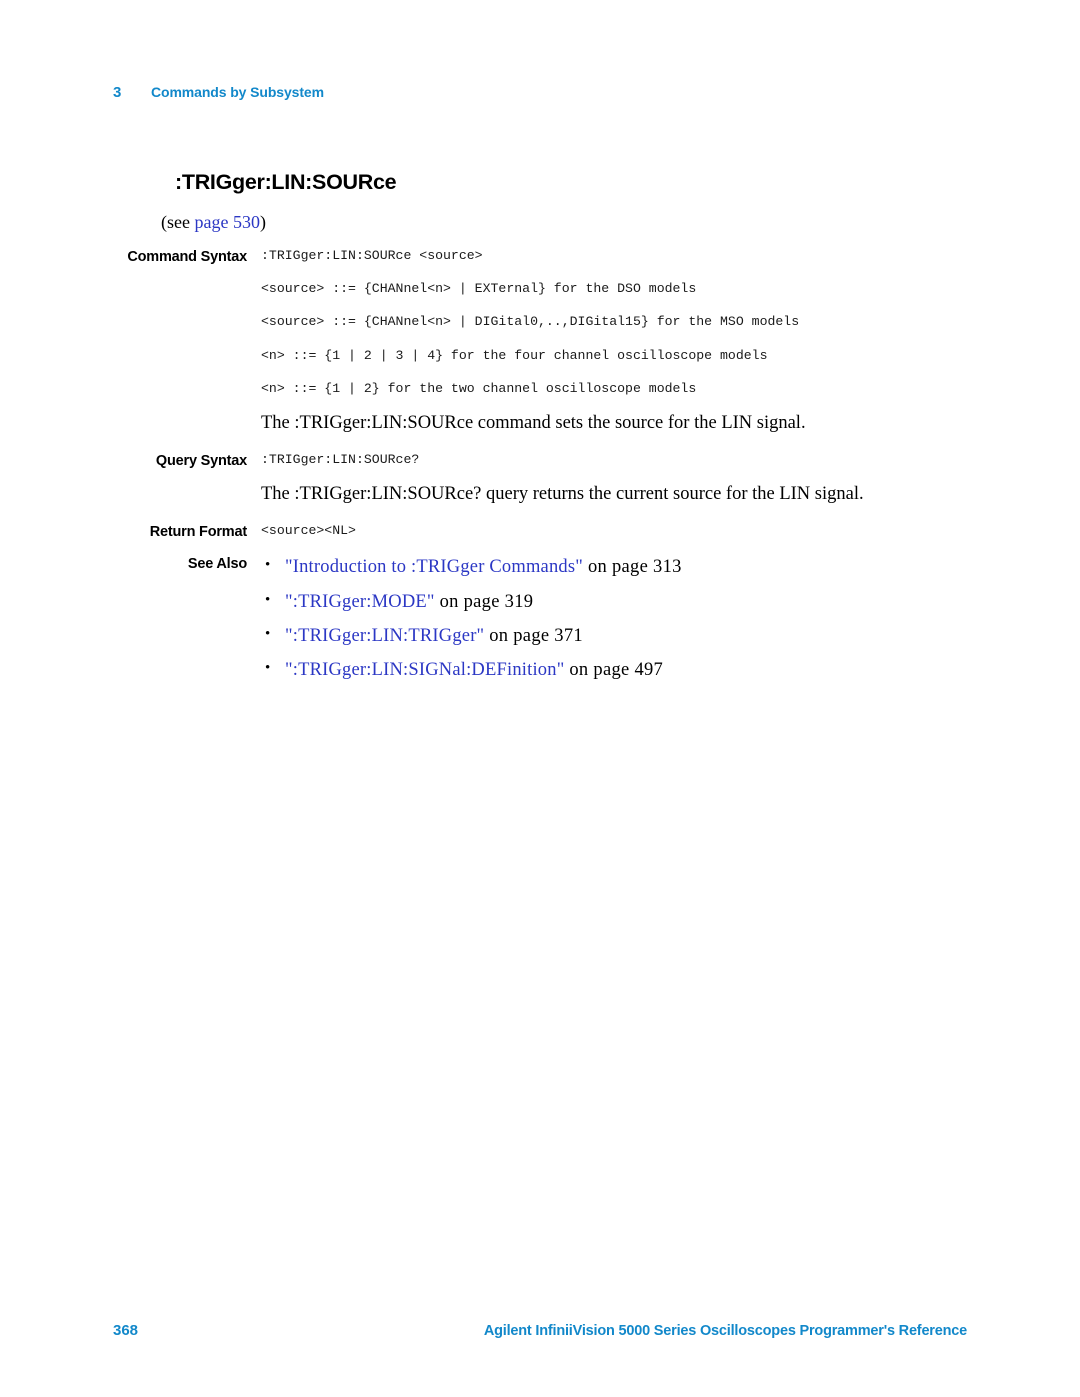 This screenshot has height=1397, width=1080. What do you see at coordinates (424, 670) in the screenshot?
I see `see-also-link: ":TRIGger:LIN:SIGNal:DEFinition"` at bounding box center [424, 670].